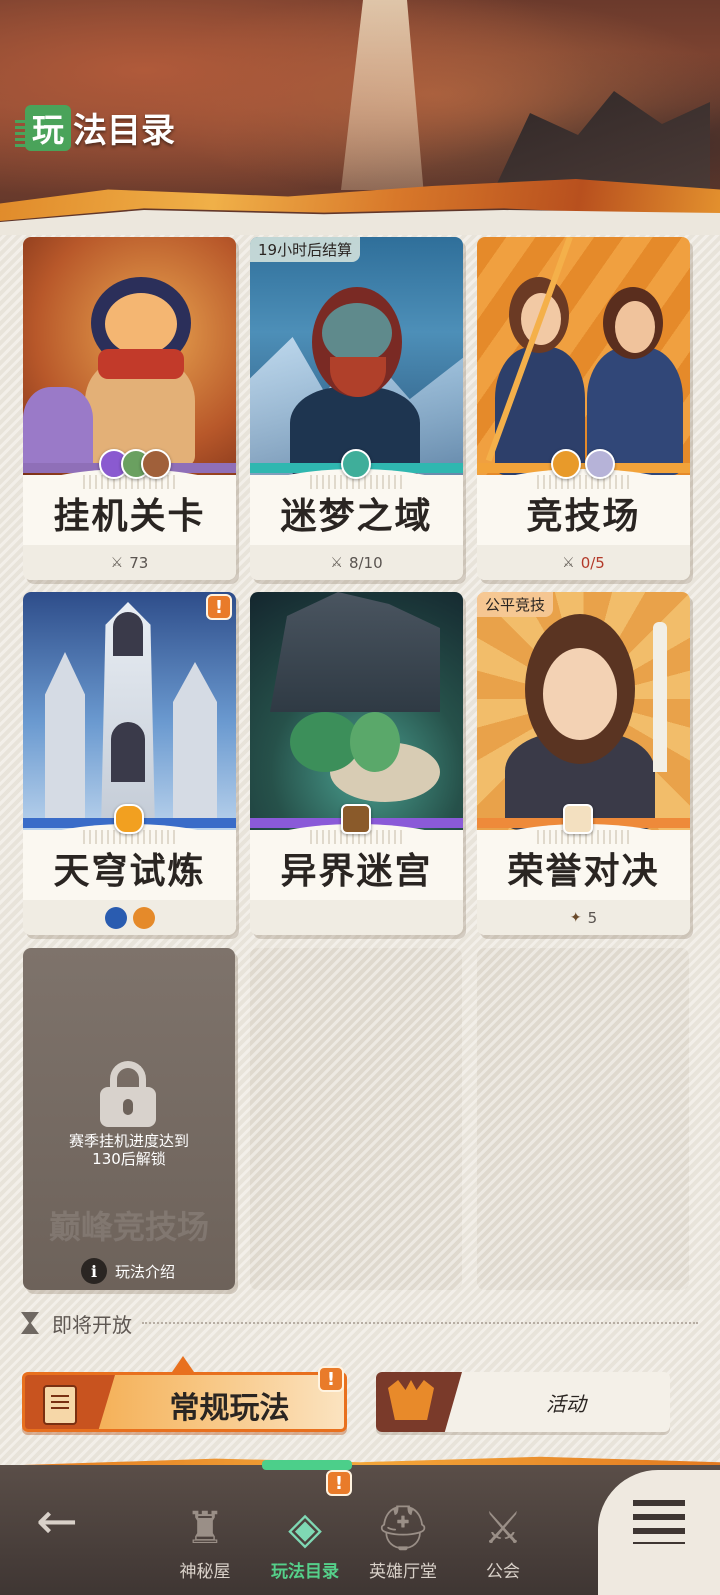 The image size is (720, 1595). What do you see at coordinates (420, 1323) in the screenshot?
I see `dotted-divider` at bounding box center [420, 1323].